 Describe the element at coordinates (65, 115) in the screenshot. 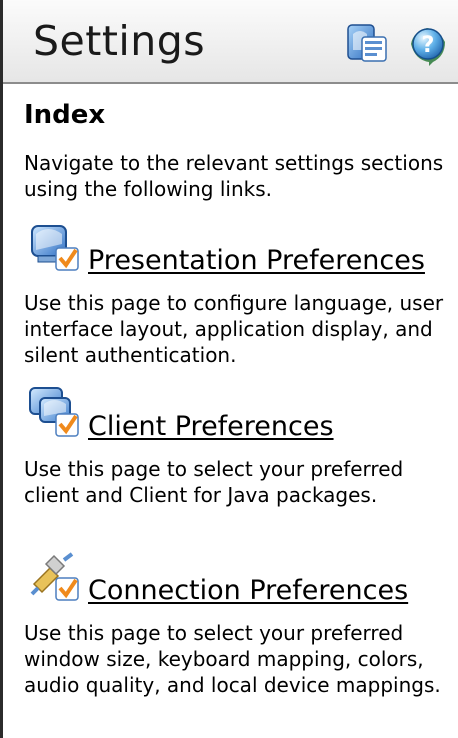

I see `index-heading: Index` at that location.